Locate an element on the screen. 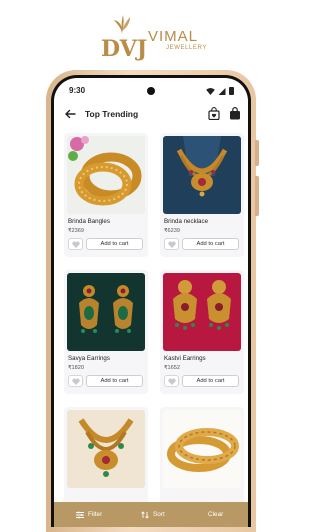 The image size is (320, 532). sort-icon is located at coordinates (145, 514).